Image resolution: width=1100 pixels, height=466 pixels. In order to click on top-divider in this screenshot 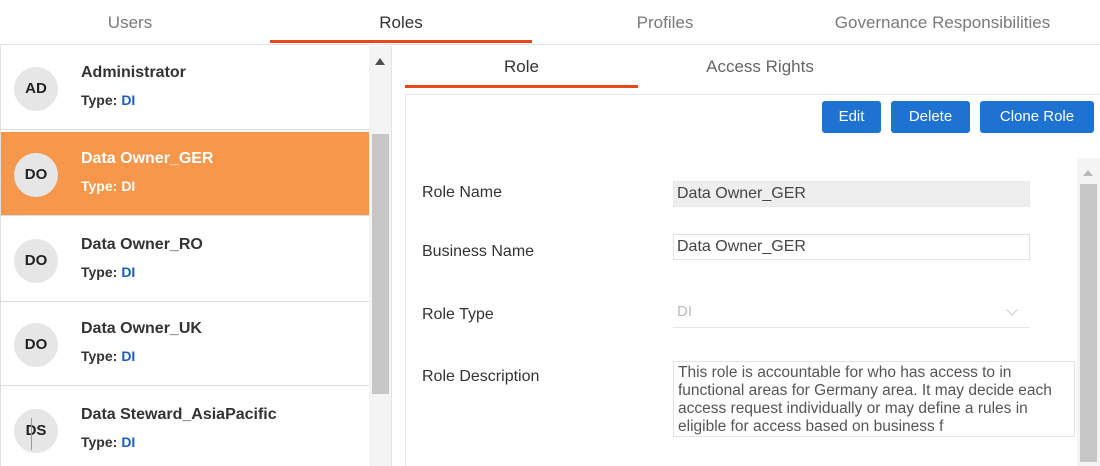, I will do `click(550, 44)`.